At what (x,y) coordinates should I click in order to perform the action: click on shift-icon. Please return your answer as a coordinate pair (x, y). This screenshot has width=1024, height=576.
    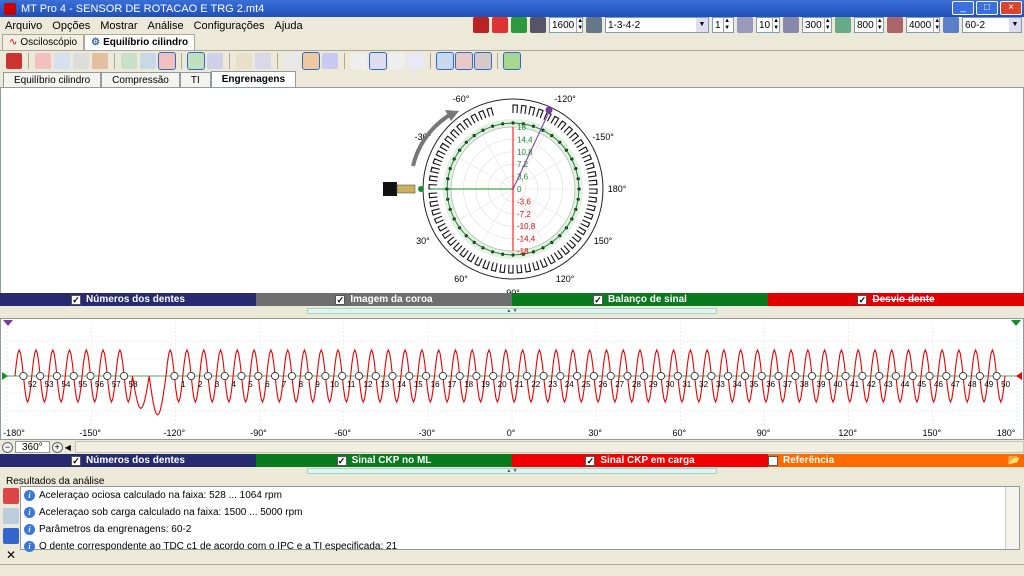
    Looking at the image, I should click on (62, 61).